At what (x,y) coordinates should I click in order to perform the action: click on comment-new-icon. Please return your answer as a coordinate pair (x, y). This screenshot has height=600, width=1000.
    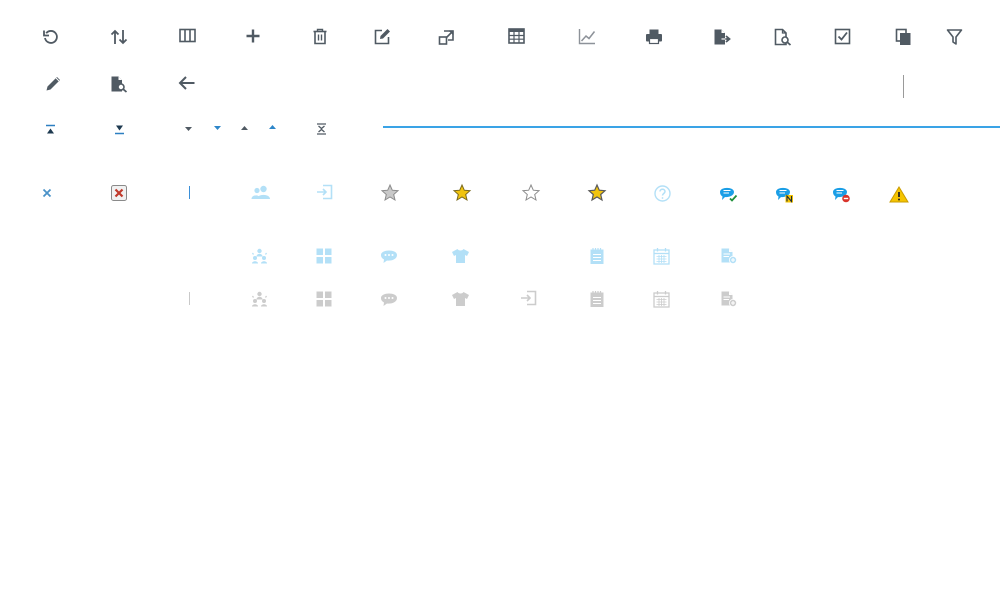
    Looking at the image, I should click on (784, 195).